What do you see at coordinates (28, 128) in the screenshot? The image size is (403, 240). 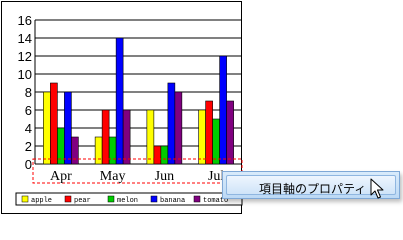 I see `y-tick-label: 4` at bounding box center [28, 128].